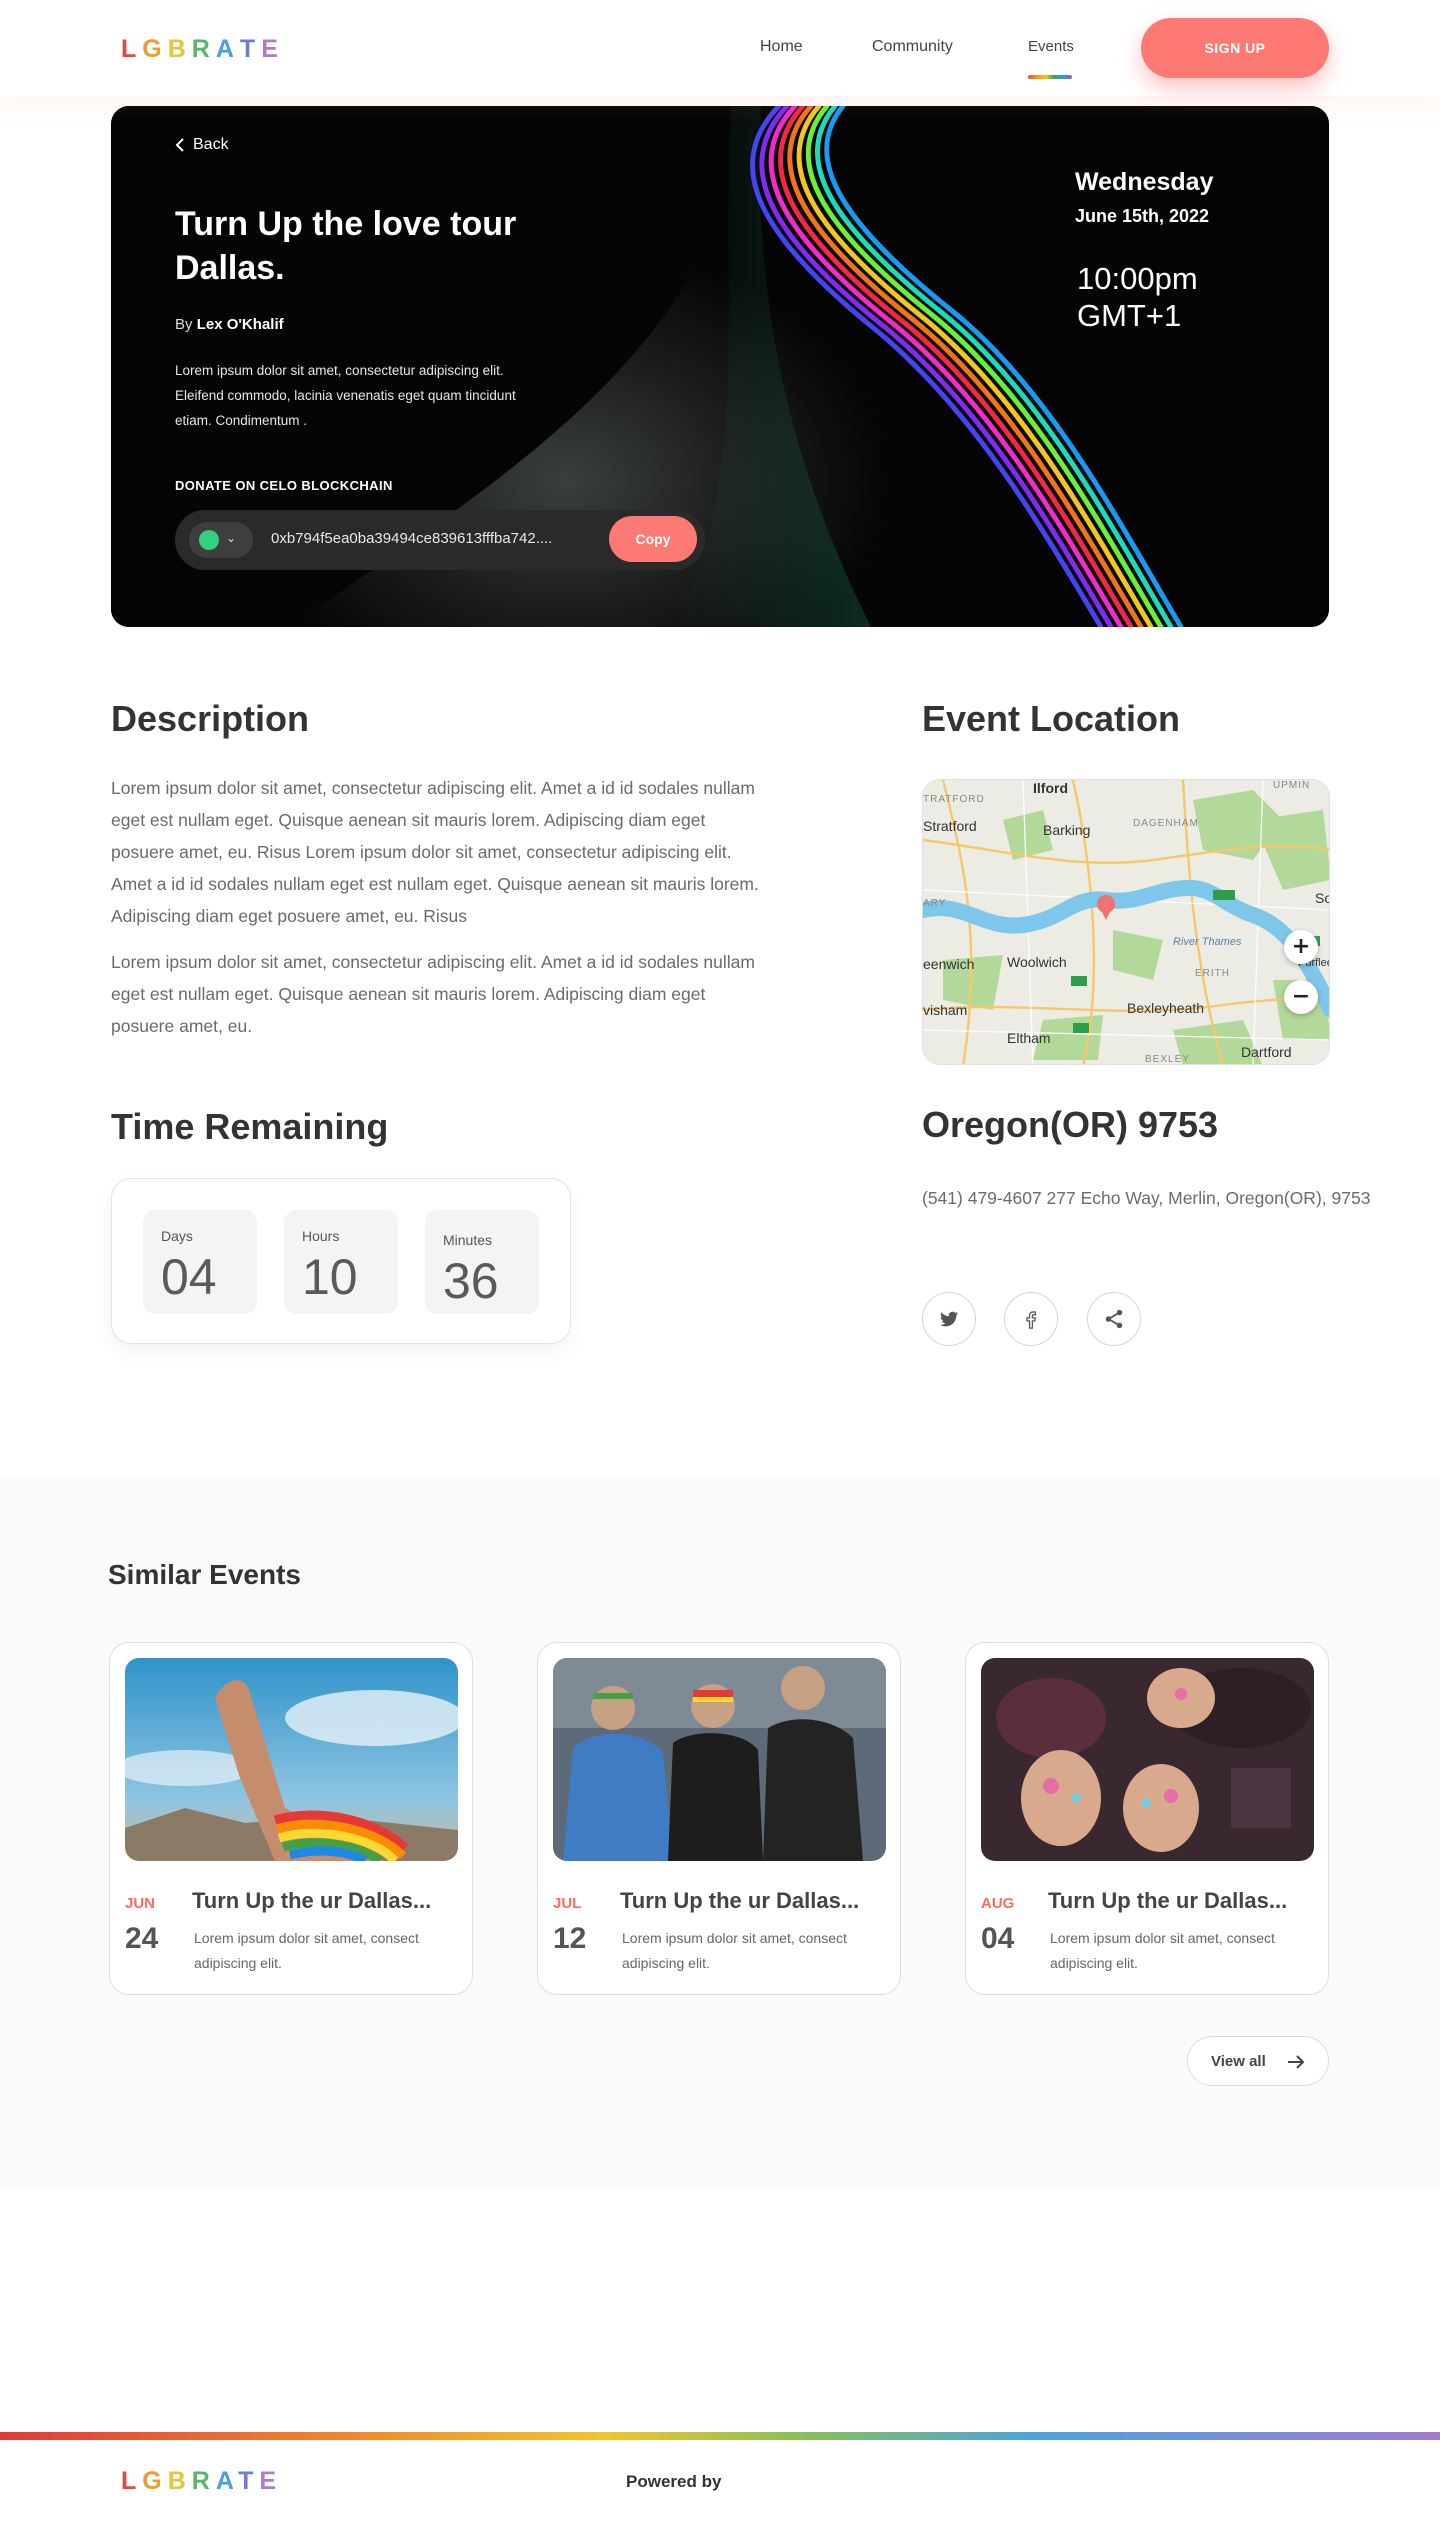  Describe the element at coordinates (221, 540) in the screenshot. I see `currency-select: ⌄` at that location.